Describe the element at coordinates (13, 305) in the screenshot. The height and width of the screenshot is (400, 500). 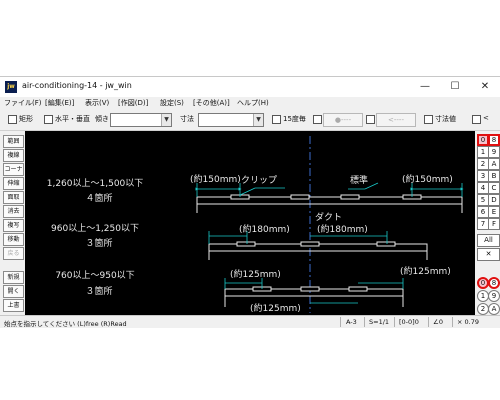
I see `file-save-button: 上書` at that location.